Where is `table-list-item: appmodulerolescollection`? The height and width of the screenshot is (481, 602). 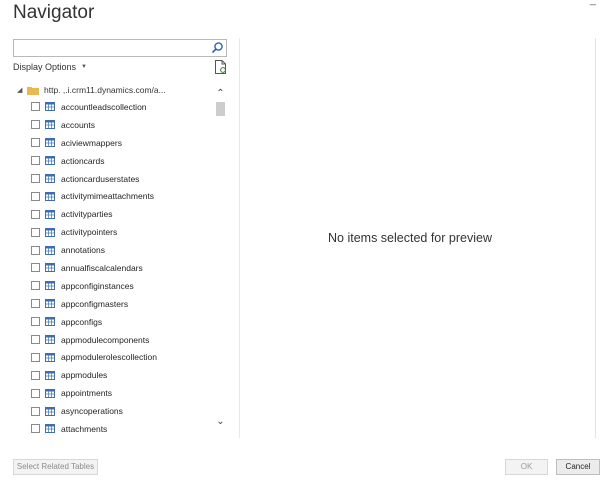 table-list-item: appmodulerolescollection is located at coordinates (123, 357).